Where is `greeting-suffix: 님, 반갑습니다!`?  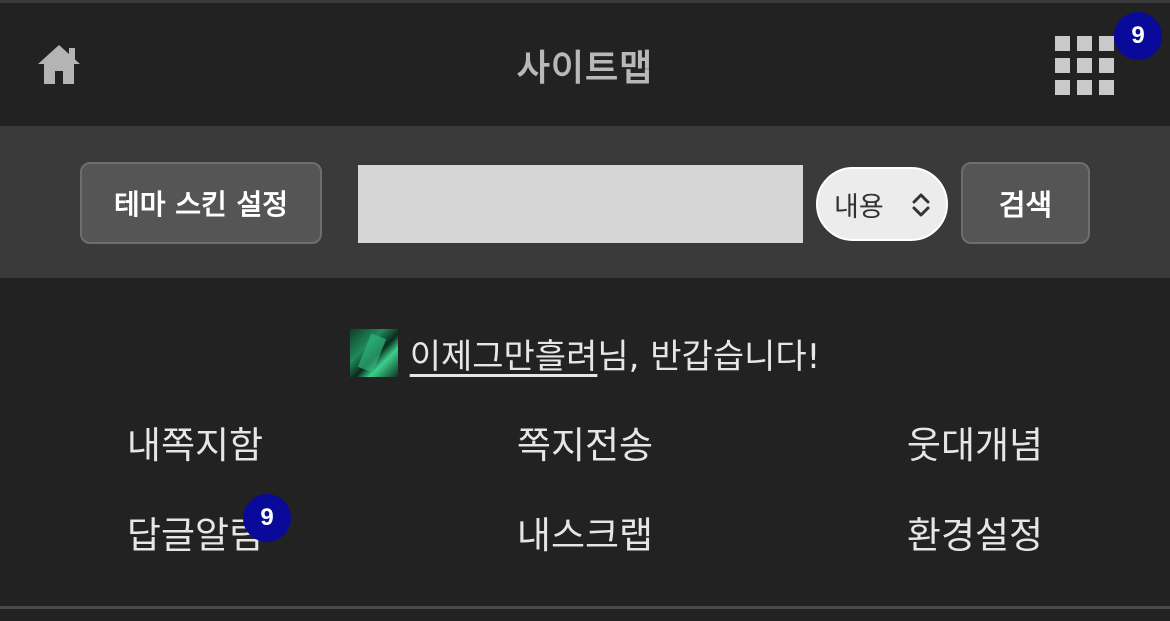
greeting-suffix: 님, 반갑습니다! is located at coordinates (709, 356).